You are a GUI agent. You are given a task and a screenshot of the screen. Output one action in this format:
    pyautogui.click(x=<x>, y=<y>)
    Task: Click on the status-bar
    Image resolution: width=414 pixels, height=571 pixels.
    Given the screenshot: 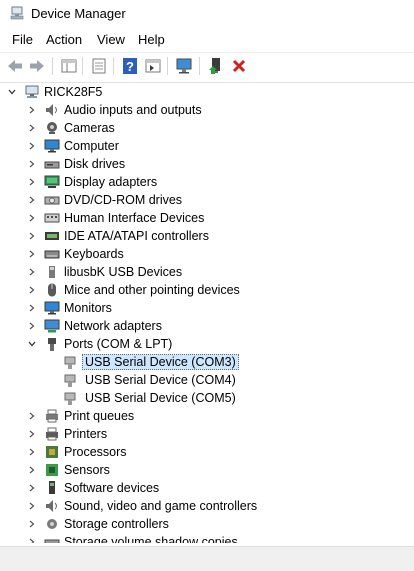 What is the action you would take?
    pyautogui.click(x=207, y=558)
    